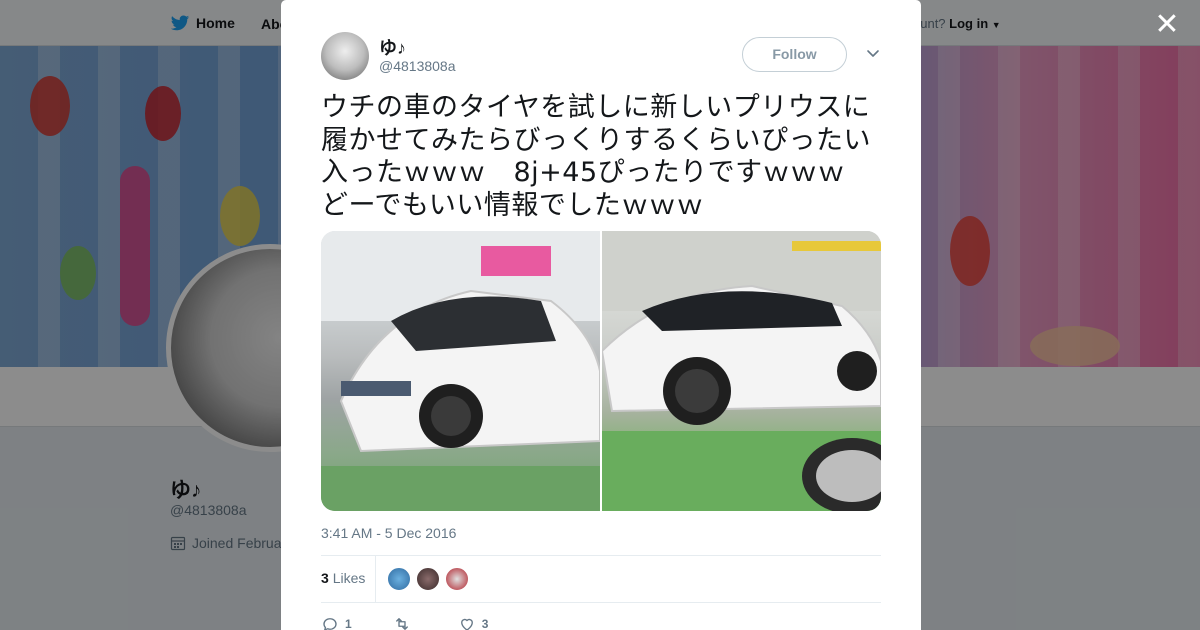  Describe the element at coordinates (325, 578) in the screenshot. I see `likes-number: 3` at that location.